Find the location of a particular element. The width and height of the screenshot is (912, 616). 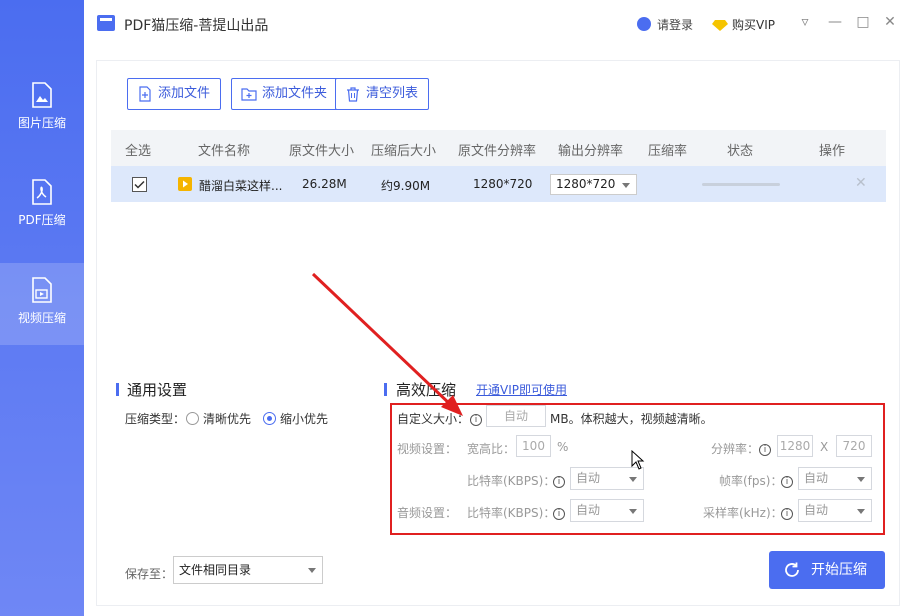

original-resolution: 1280*720 is located at coordinates (503, 184).